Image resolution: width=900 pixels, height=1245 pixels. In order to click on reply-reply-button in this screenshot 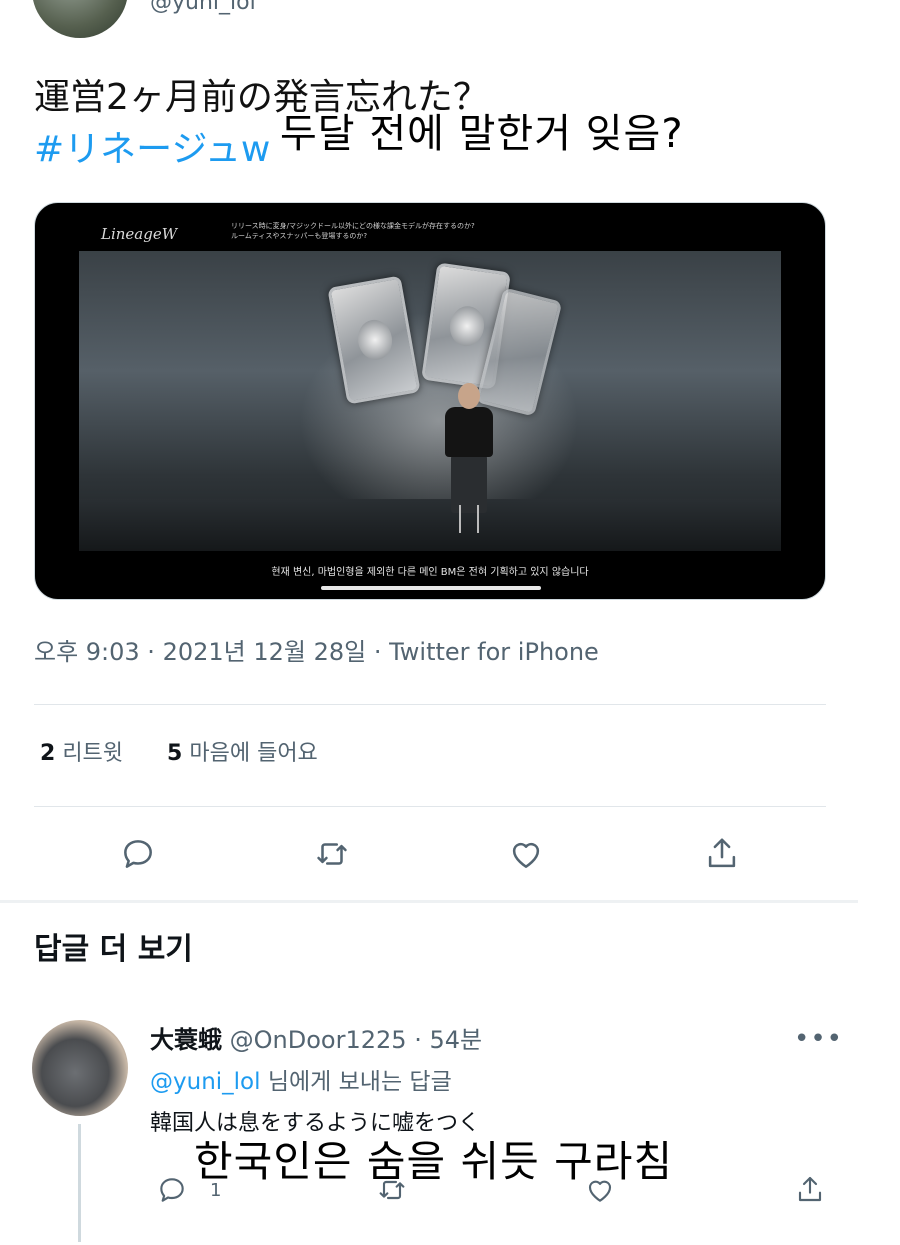, I will do `click(172, 1190)`.